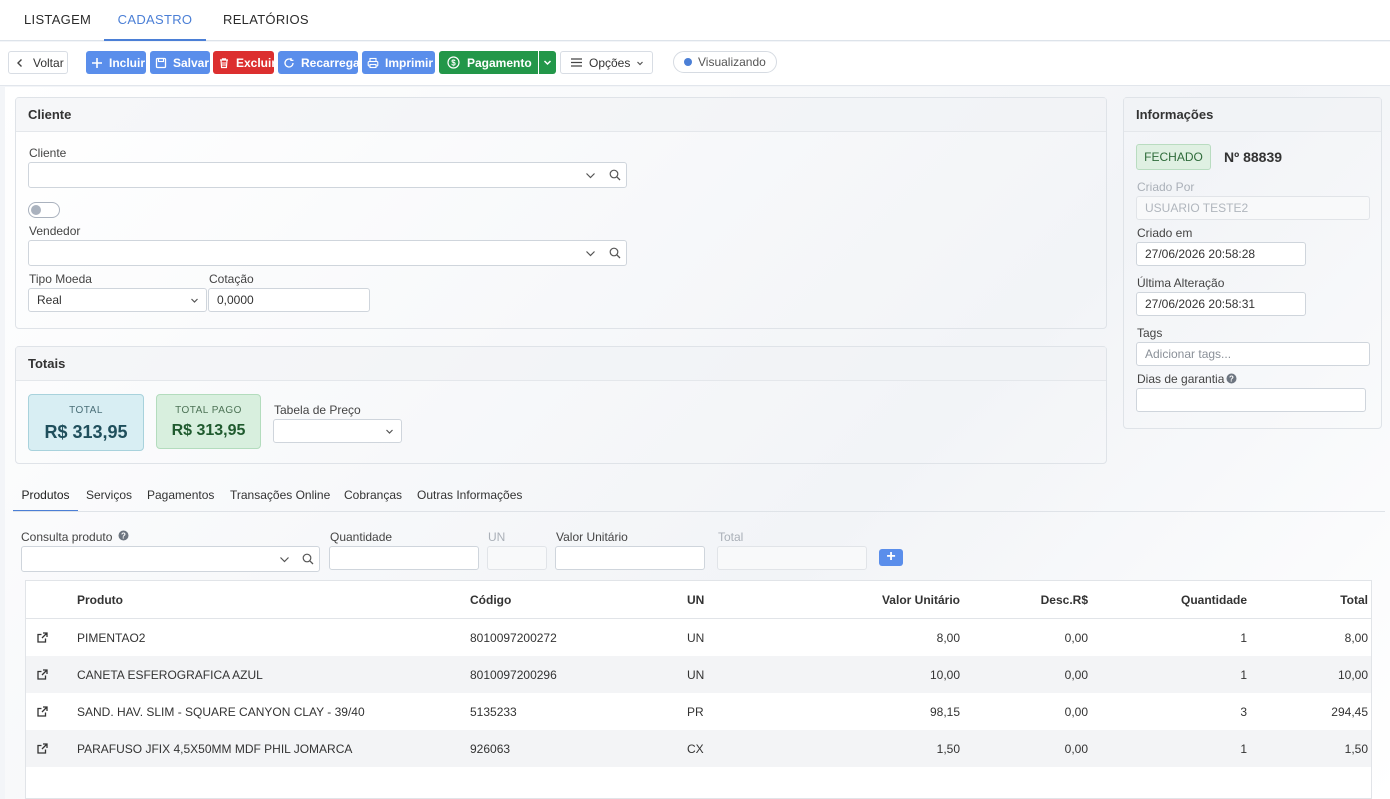 Image resolution: width=1390 pixels, height=799 pixels. I want to click on print-button: Imprimir, so click(398, 62).